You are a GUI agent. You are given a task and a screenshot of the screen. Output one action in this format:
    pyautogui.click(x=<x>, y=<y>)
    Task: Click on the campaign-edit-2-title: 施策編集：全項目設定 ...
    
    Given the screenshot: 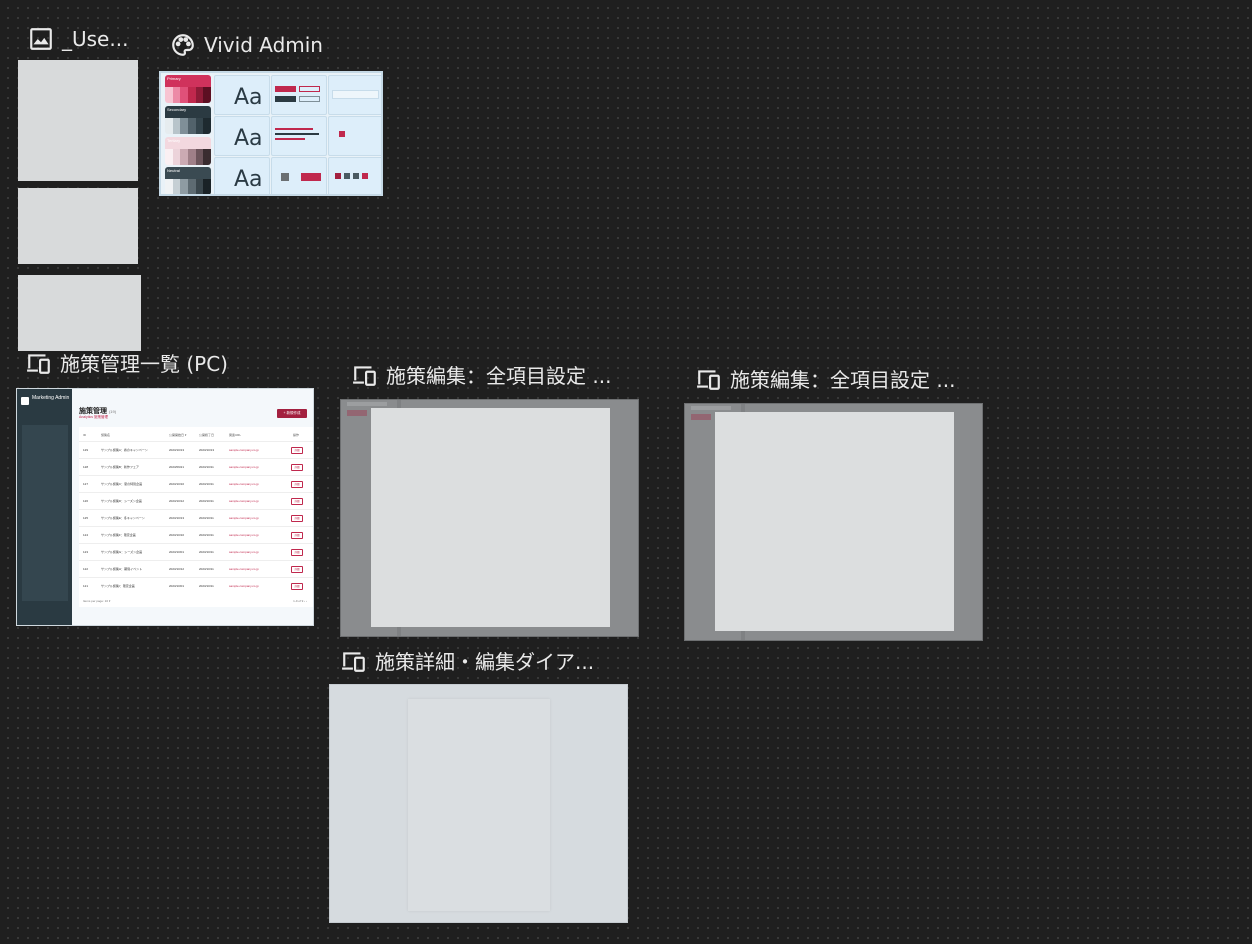 What is the action you would take?
    pyautogui.click(x=843, y=380)
    